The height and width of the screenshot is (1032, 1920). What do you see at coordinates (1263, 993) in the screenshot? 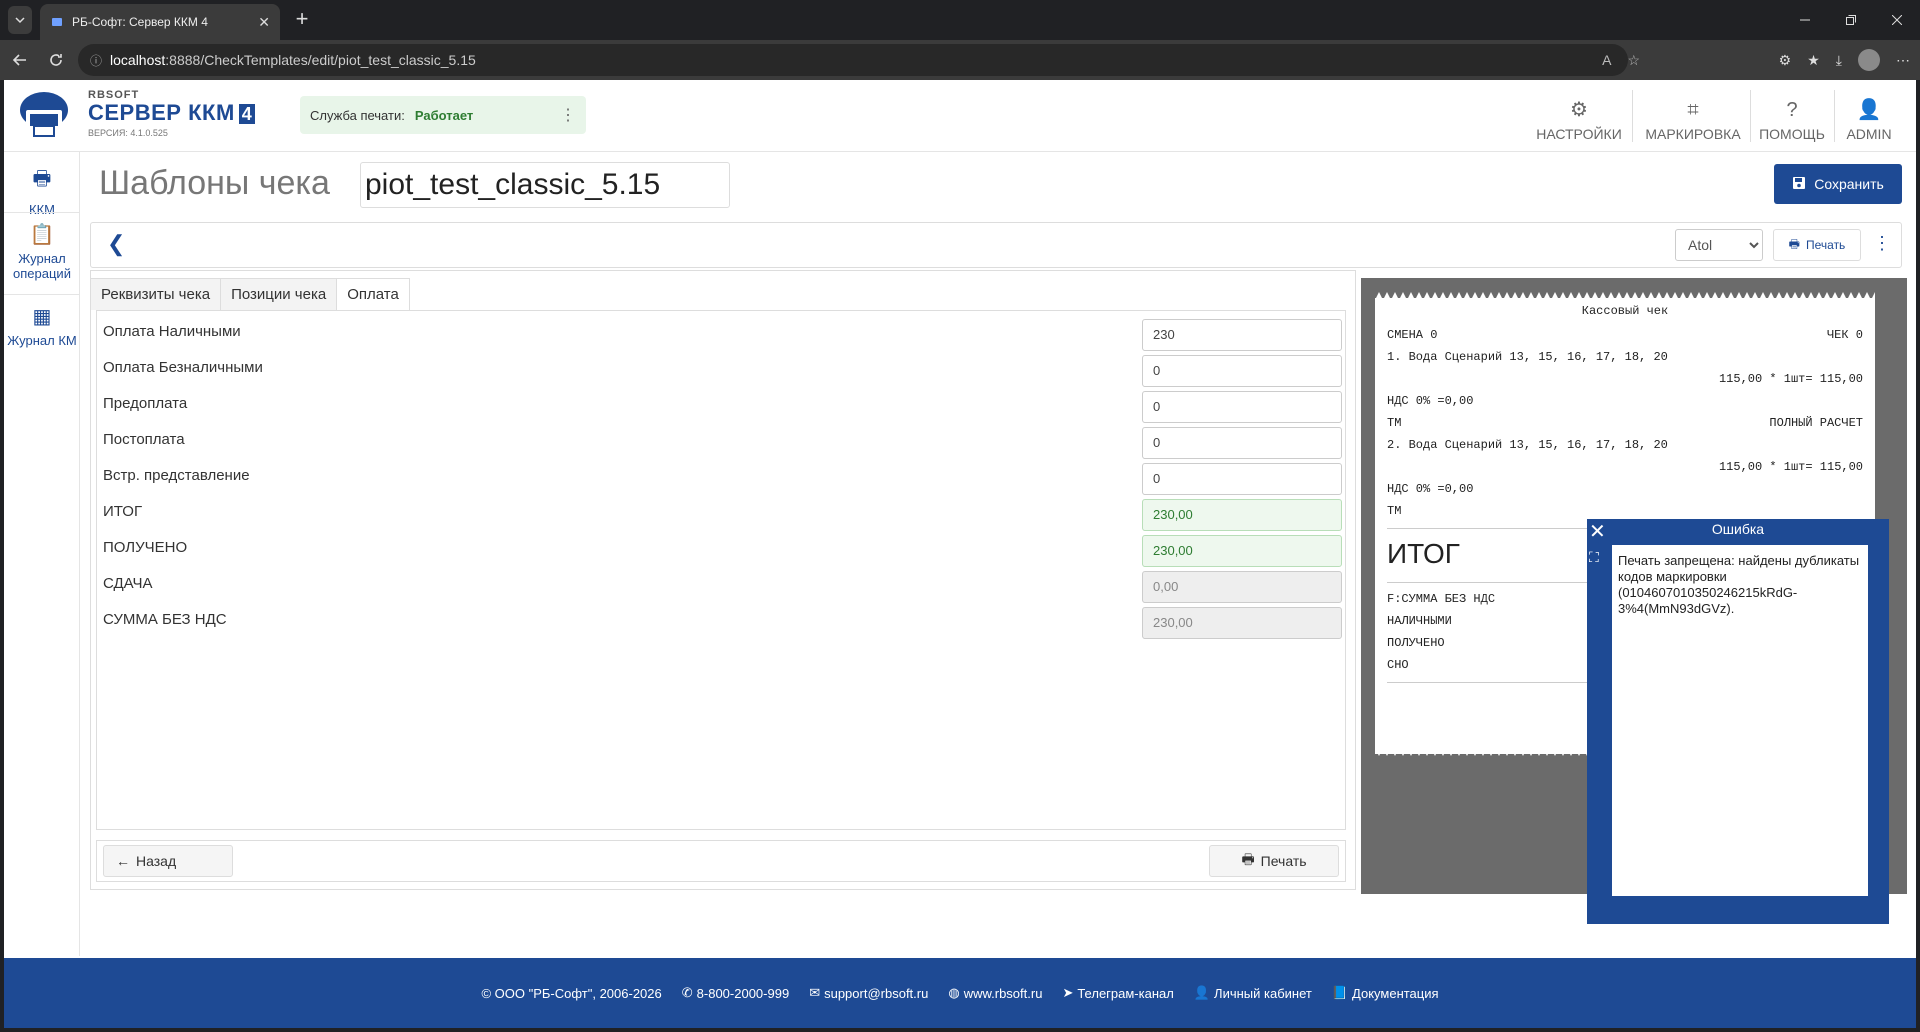
I see `footer-cabinet: Личный кабинет` at bounding box center [1263, 993].